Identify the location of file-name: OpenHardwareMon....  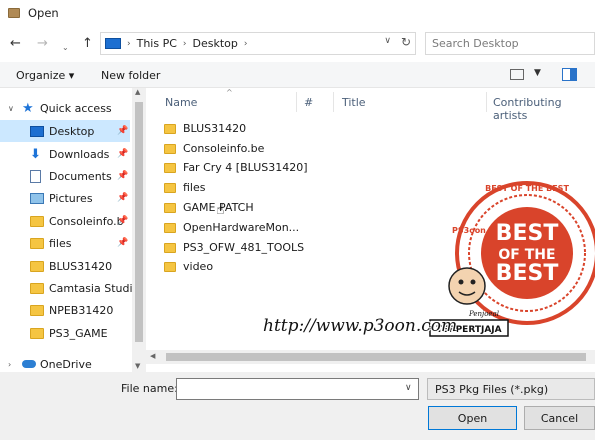
(241, 227).